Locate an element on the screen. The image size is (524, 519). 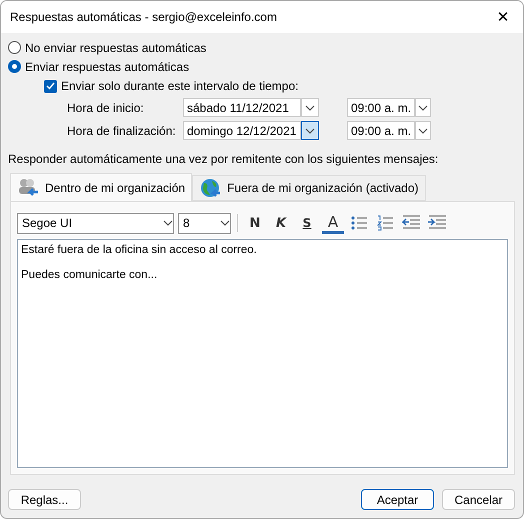
date-dropdown-button is located at coordinates (310, 130).